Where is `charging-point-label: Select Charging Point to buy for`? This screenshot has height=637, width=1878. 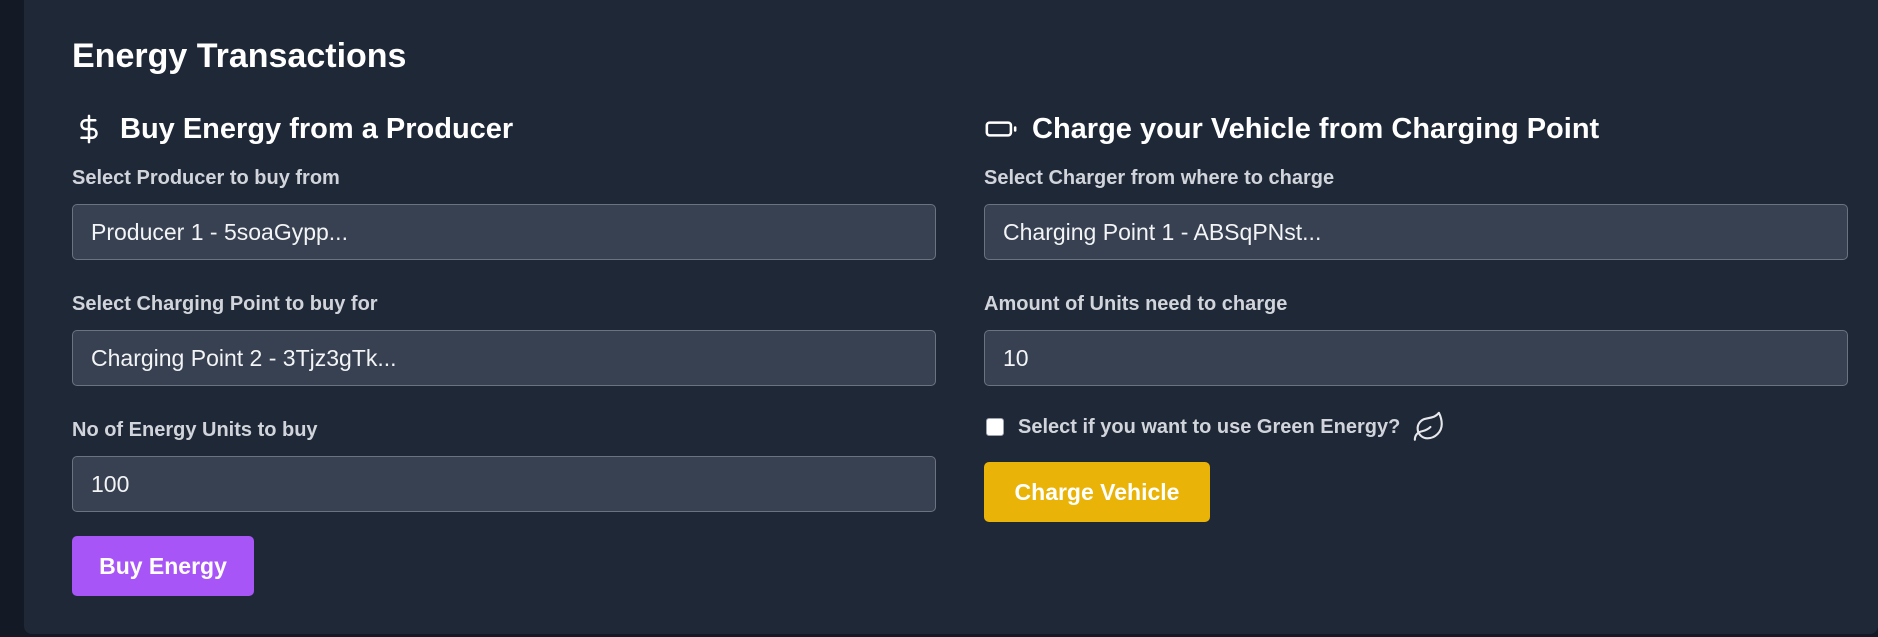
charging-point-label: Select Charging Point to buy for is located at coordinates (225, 304).